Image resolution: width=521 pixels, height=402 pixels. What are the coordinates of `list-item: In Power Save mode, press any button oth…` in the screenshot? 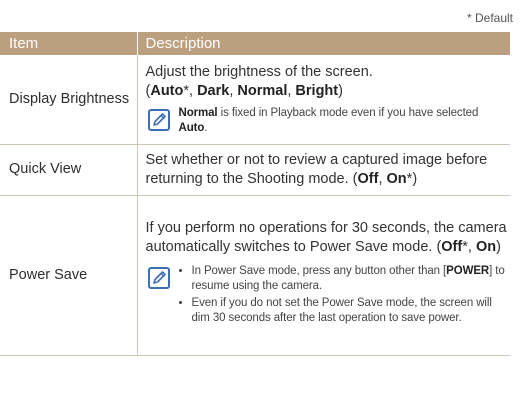 It's located at (351, 279).